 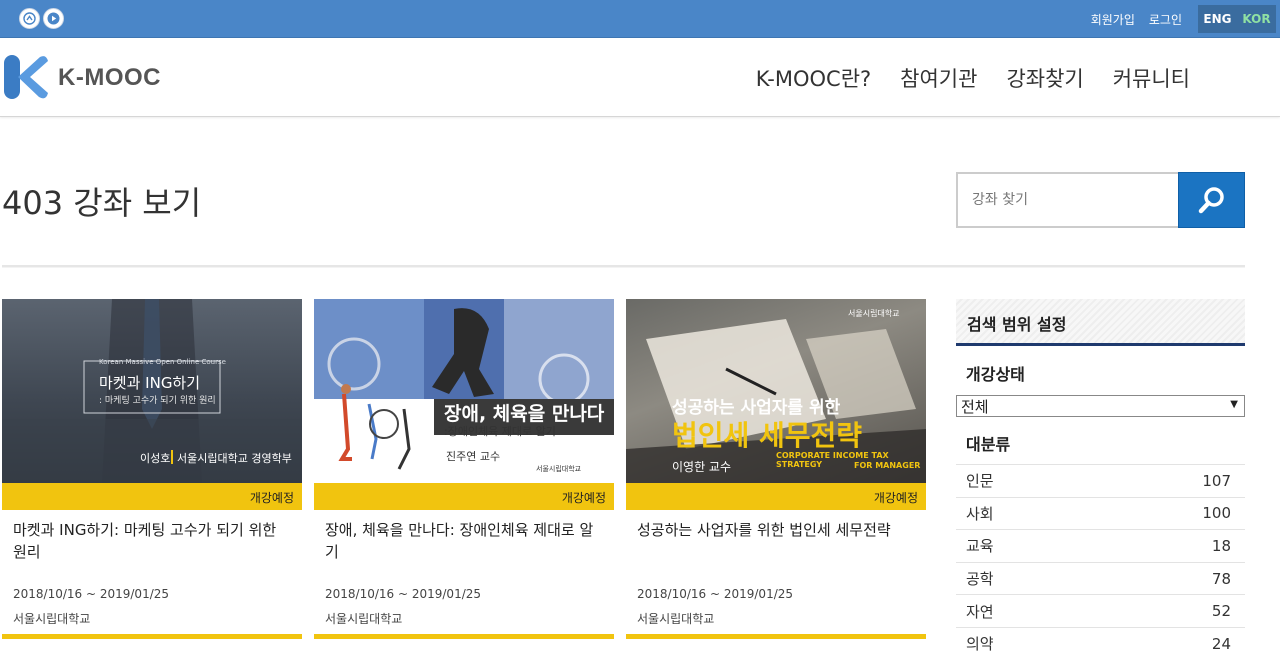 I want to click on category-filter-label: 대분류, so click(x=988, y=444).